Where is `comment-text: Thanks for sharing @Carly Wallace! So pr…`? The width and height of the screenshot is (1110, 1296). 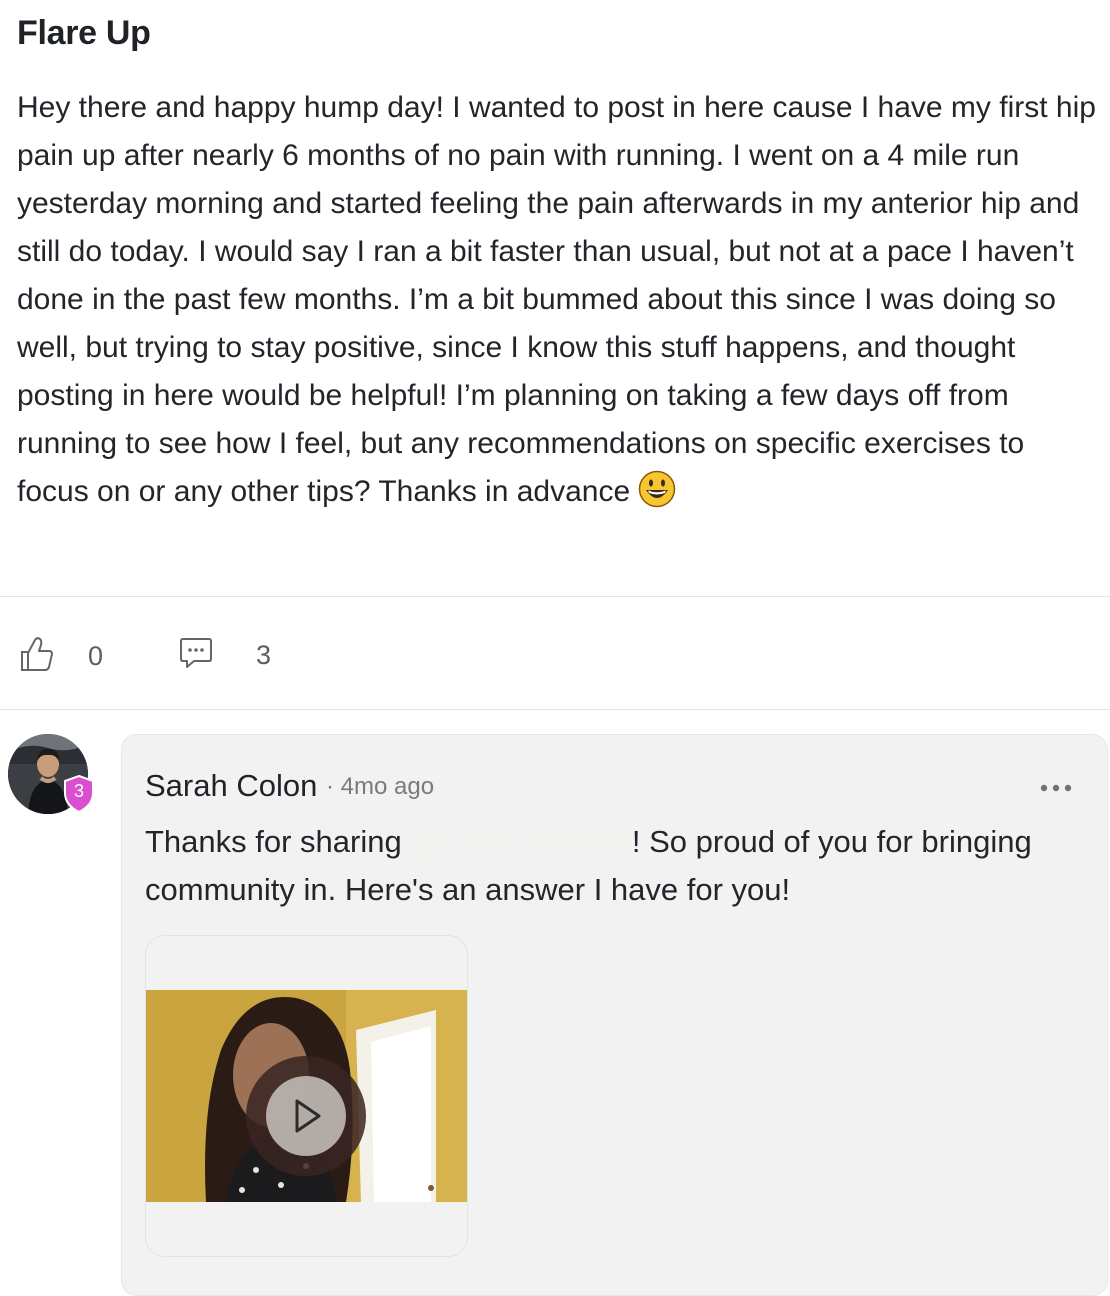 comment-text: Thanks for sharing @Carly Wallace! So pr… is located at coordinates (615, 866).